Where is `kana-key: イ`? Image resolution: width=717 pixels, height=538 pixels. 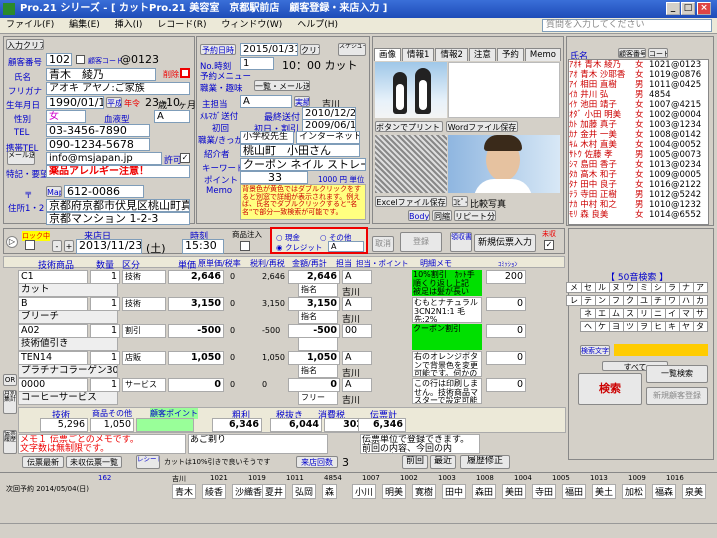 kana-key: イ is located at coordinates (672, 313).